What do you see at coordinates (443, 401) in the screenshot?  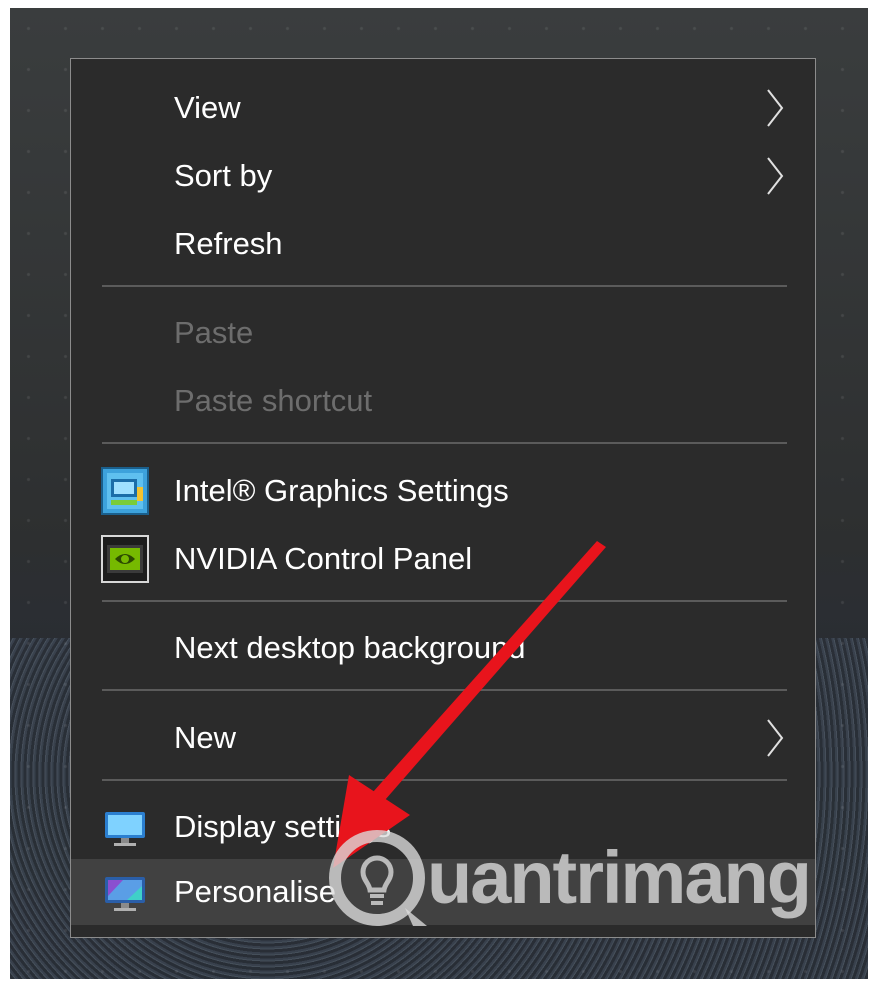 I see `menu-item-paste-shortcut: Paste shortcut` at bounding box center [443, 401].